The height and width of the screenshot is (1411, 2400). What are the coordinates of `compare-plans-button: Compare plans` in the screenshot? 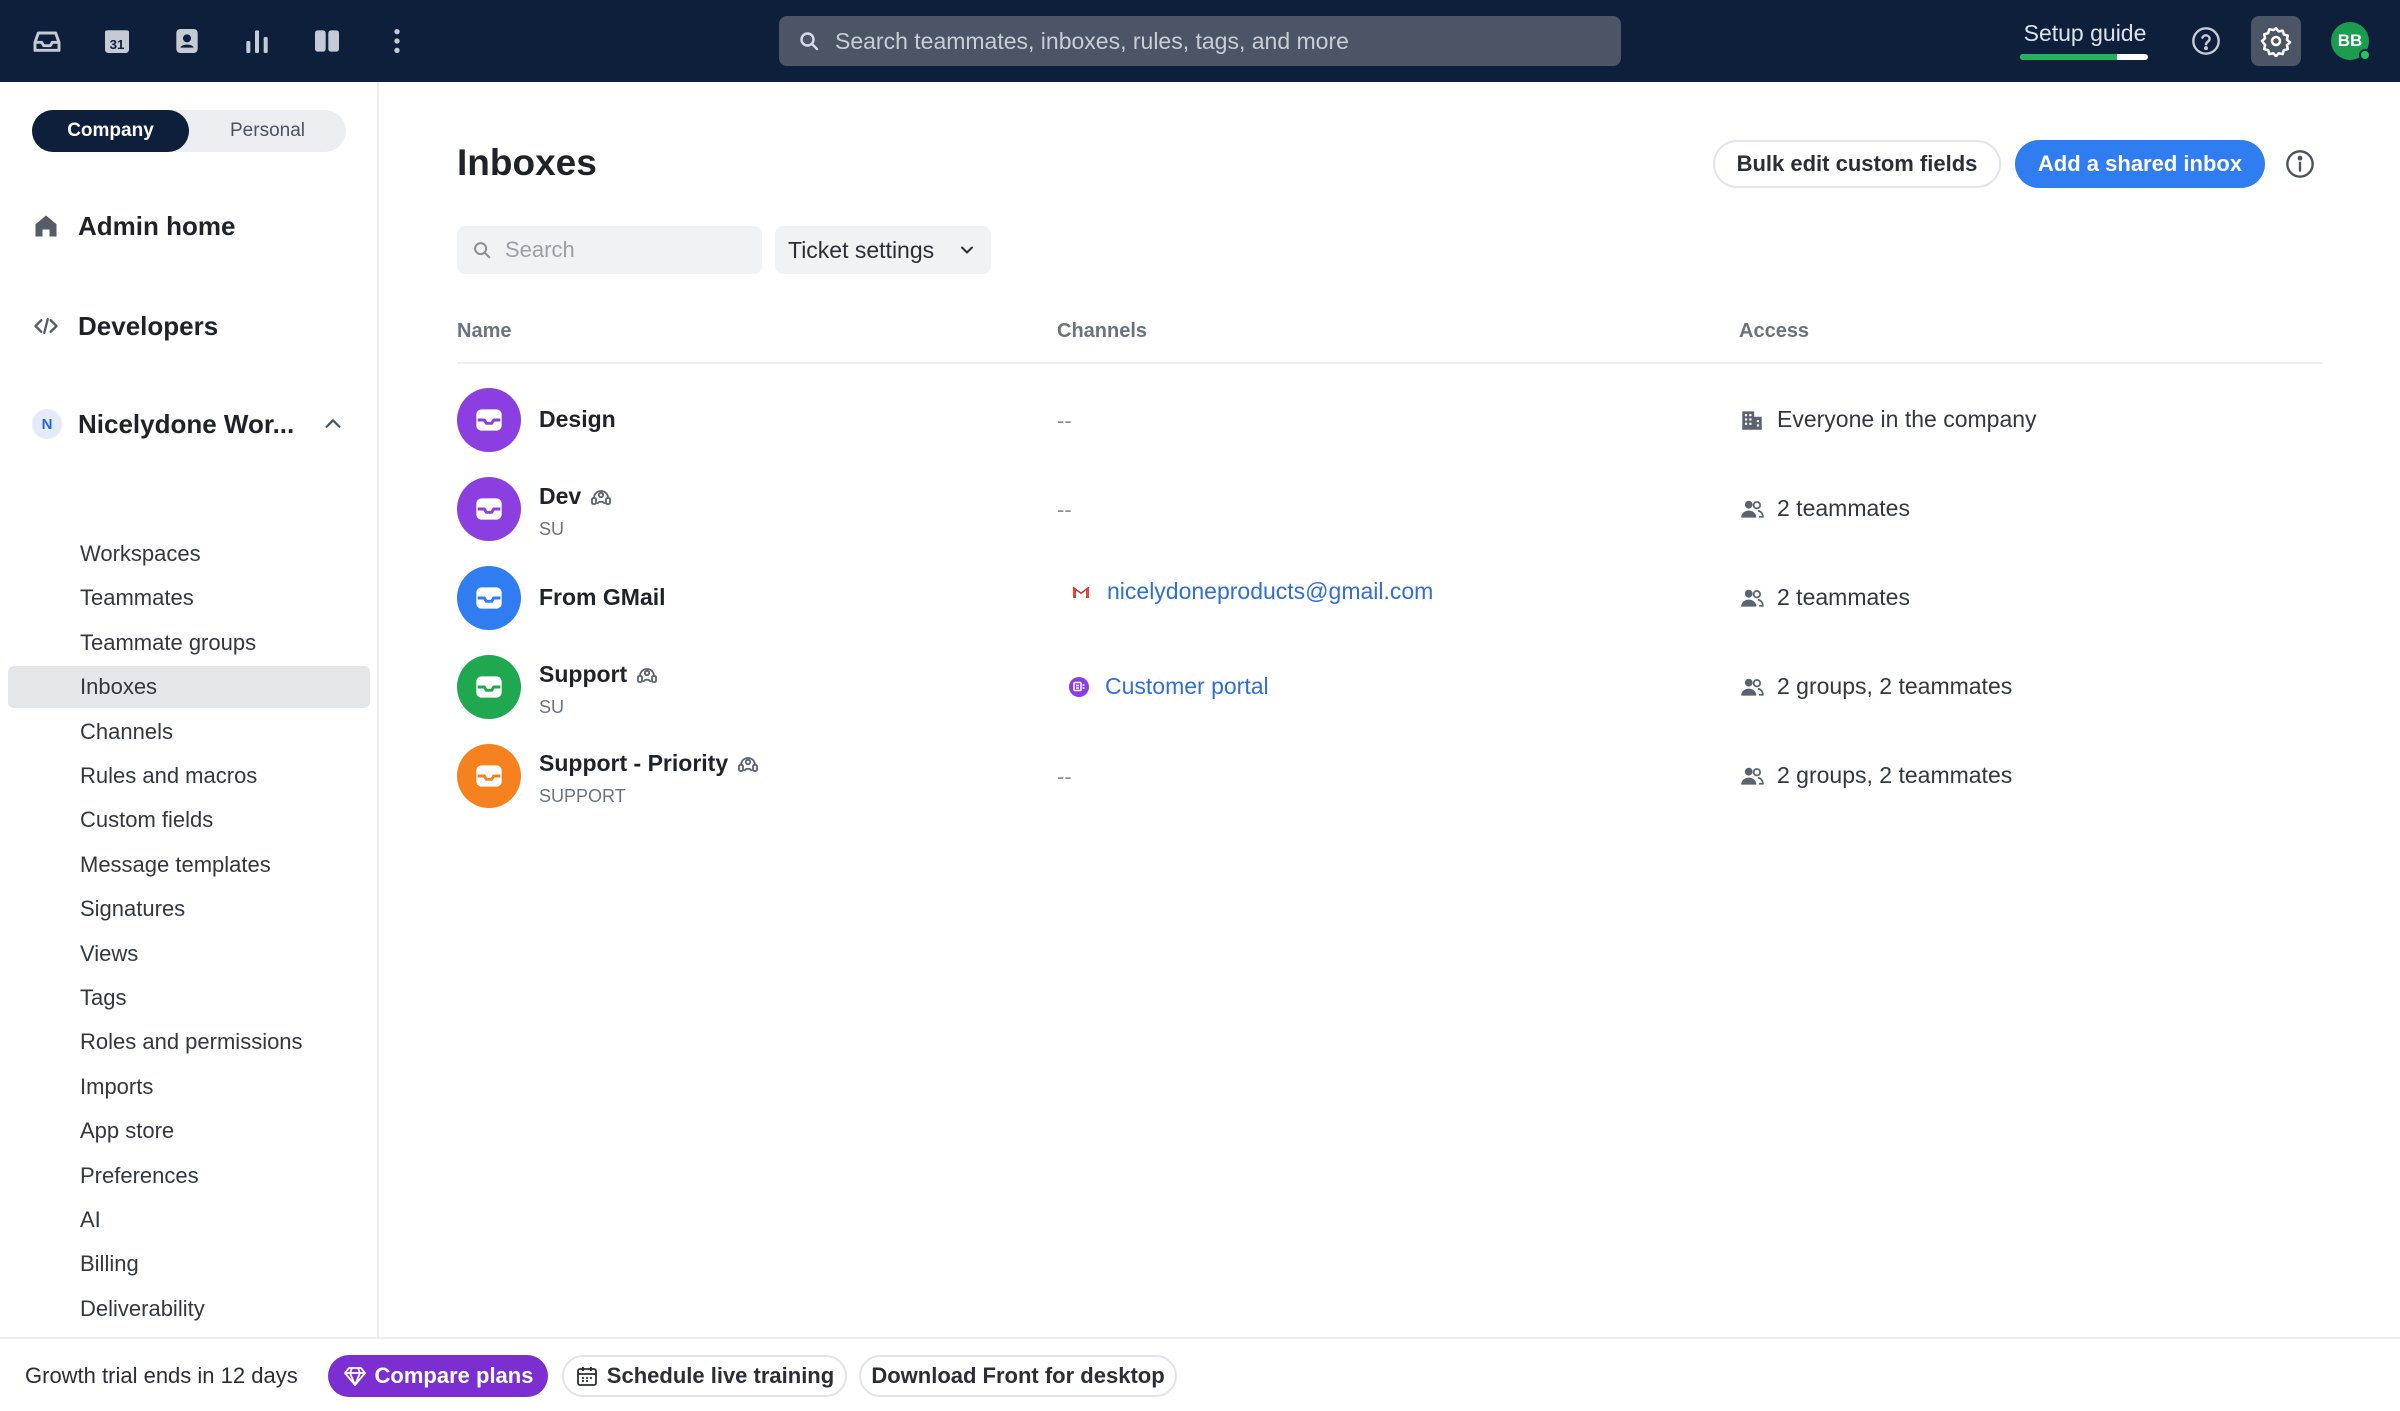 It's located at (438, 1376).